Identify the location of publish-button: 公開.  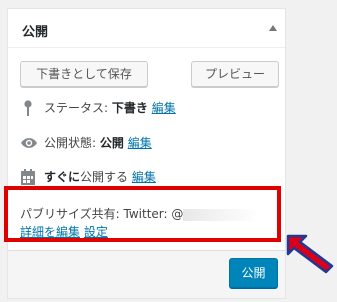
(253, 273).